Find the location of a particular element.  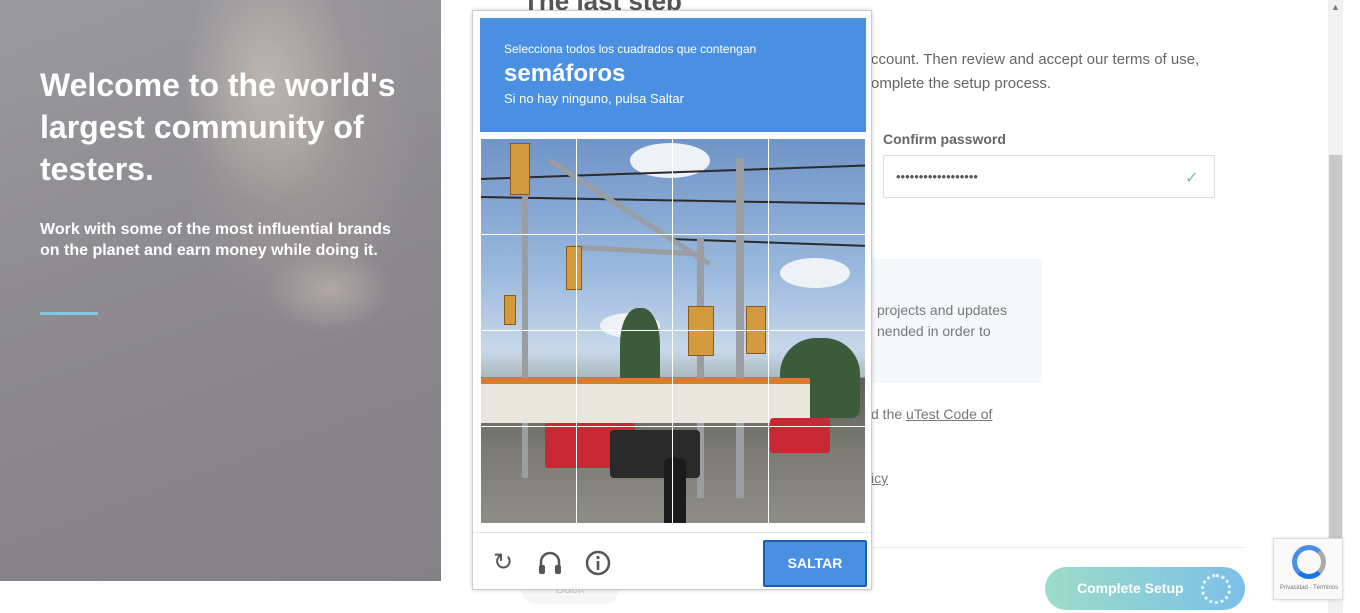

privacy-policy-link: icy is located at coordinates (879, 478).